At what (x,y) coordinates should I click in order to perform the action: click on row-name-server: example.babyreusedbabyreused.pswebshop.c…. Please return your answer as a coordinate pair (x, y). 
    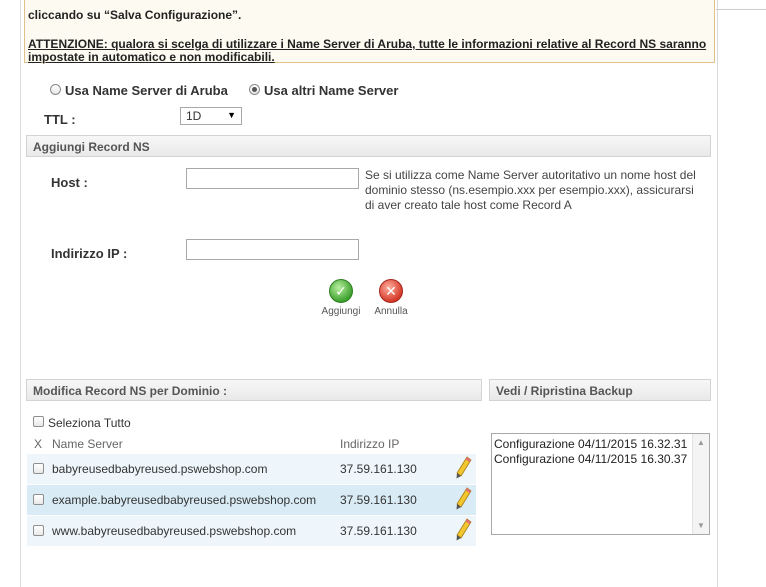
    Looking at the image, I should click on (184, 500).